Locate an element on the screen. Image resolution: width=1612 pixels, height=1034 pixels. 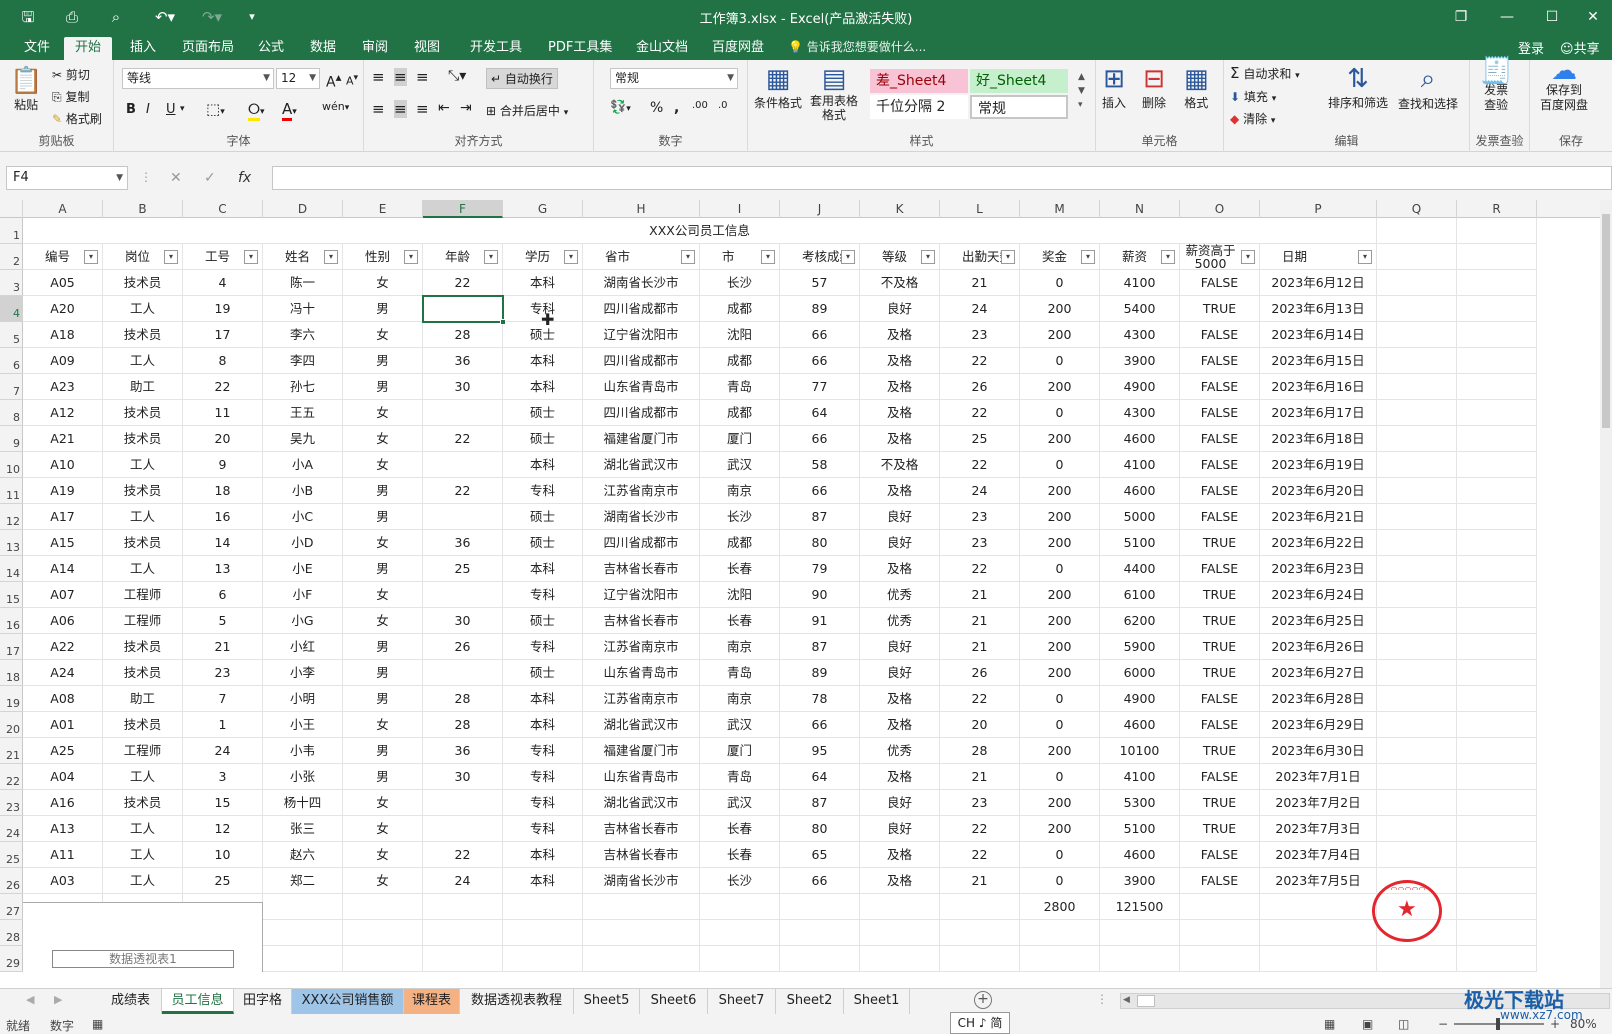
data-cell: 4400 is located at coordinates (1140, 569).